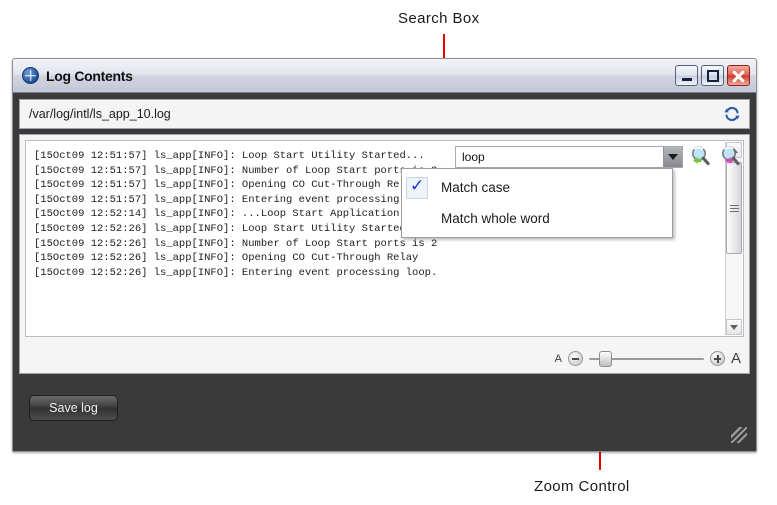 This screenshot has height=505, width=777. I want to click on chevron-down-icon, so click(734, 327).